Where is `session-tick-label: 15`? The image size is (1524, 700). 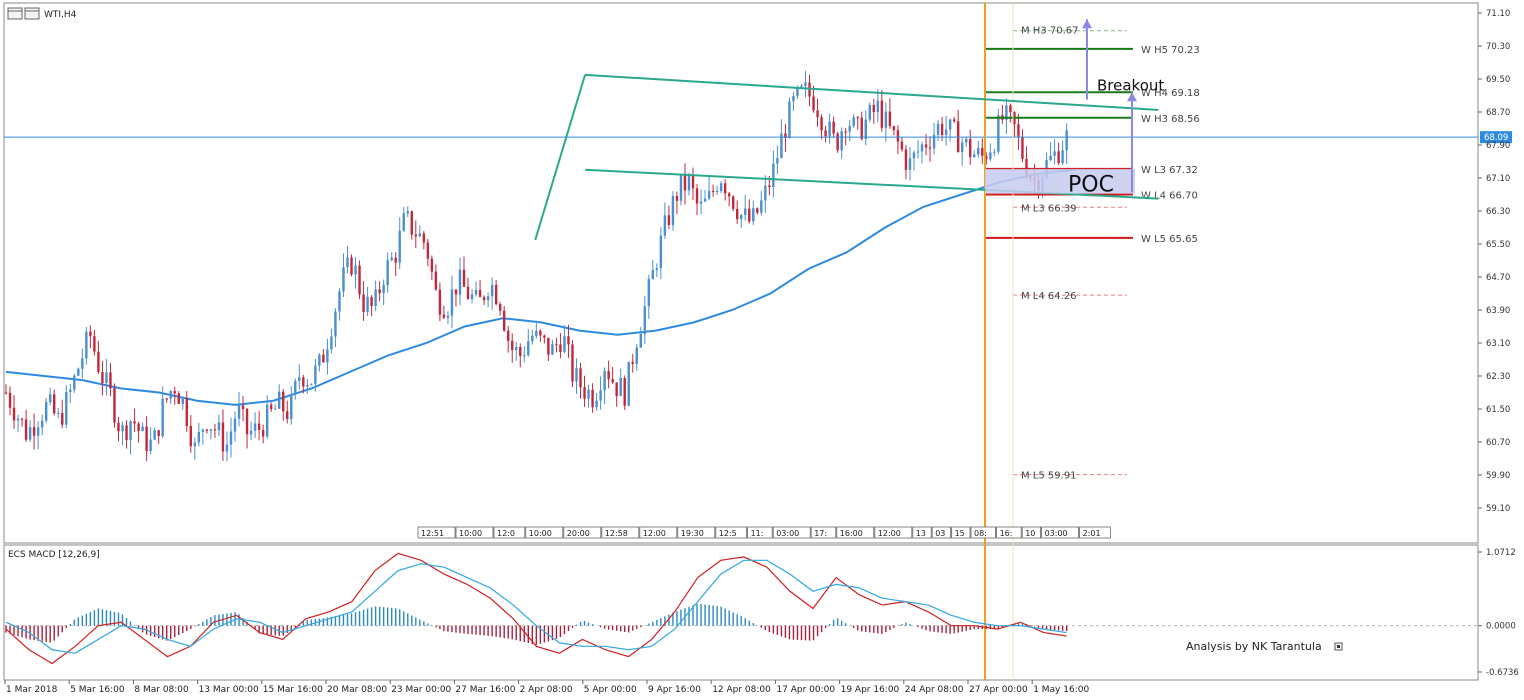
session-tick-label: 15 is located at coordinates (960, 533).